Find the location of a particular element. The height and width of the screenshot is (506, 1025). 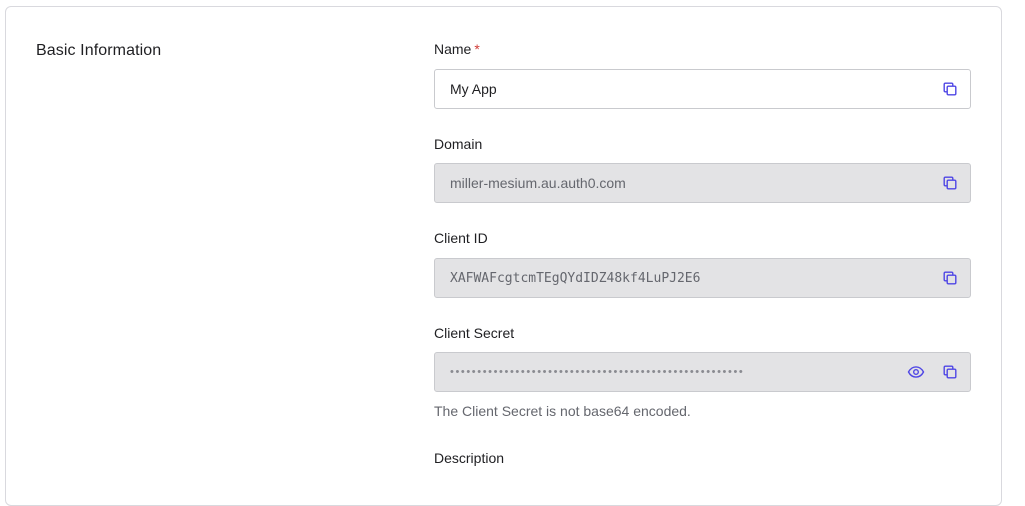

client-secret-label: Client Secret is located at coordinates (474, 333).